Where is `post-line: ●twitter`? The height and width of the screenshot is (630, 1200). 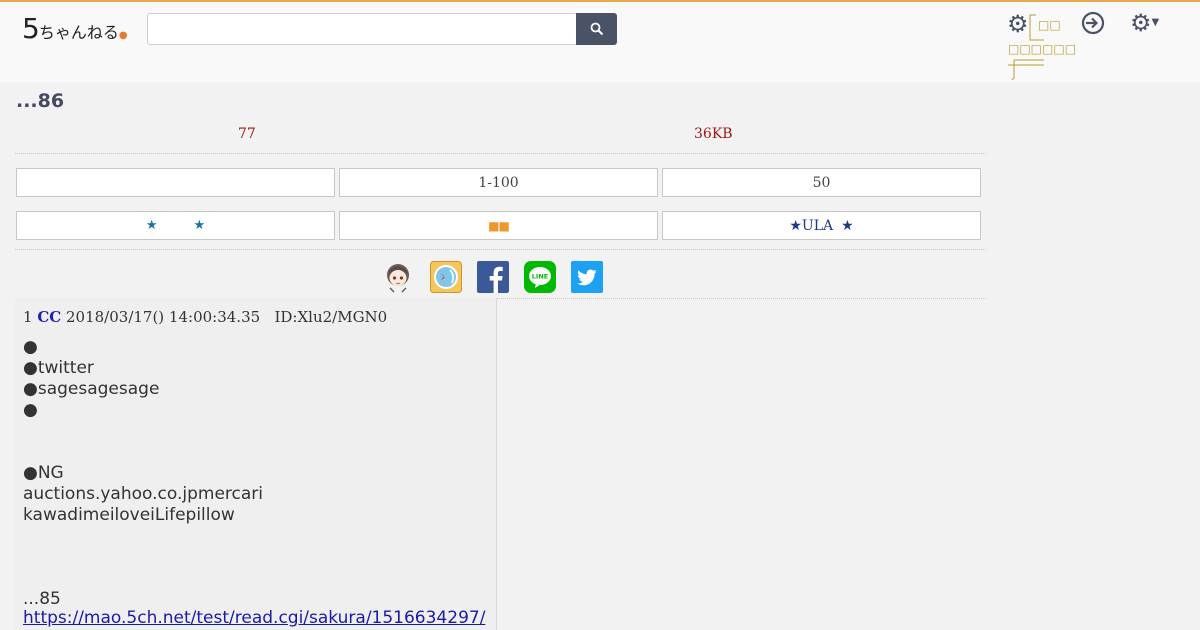 post-line: ●twitter is located at coordinates (58, 368).